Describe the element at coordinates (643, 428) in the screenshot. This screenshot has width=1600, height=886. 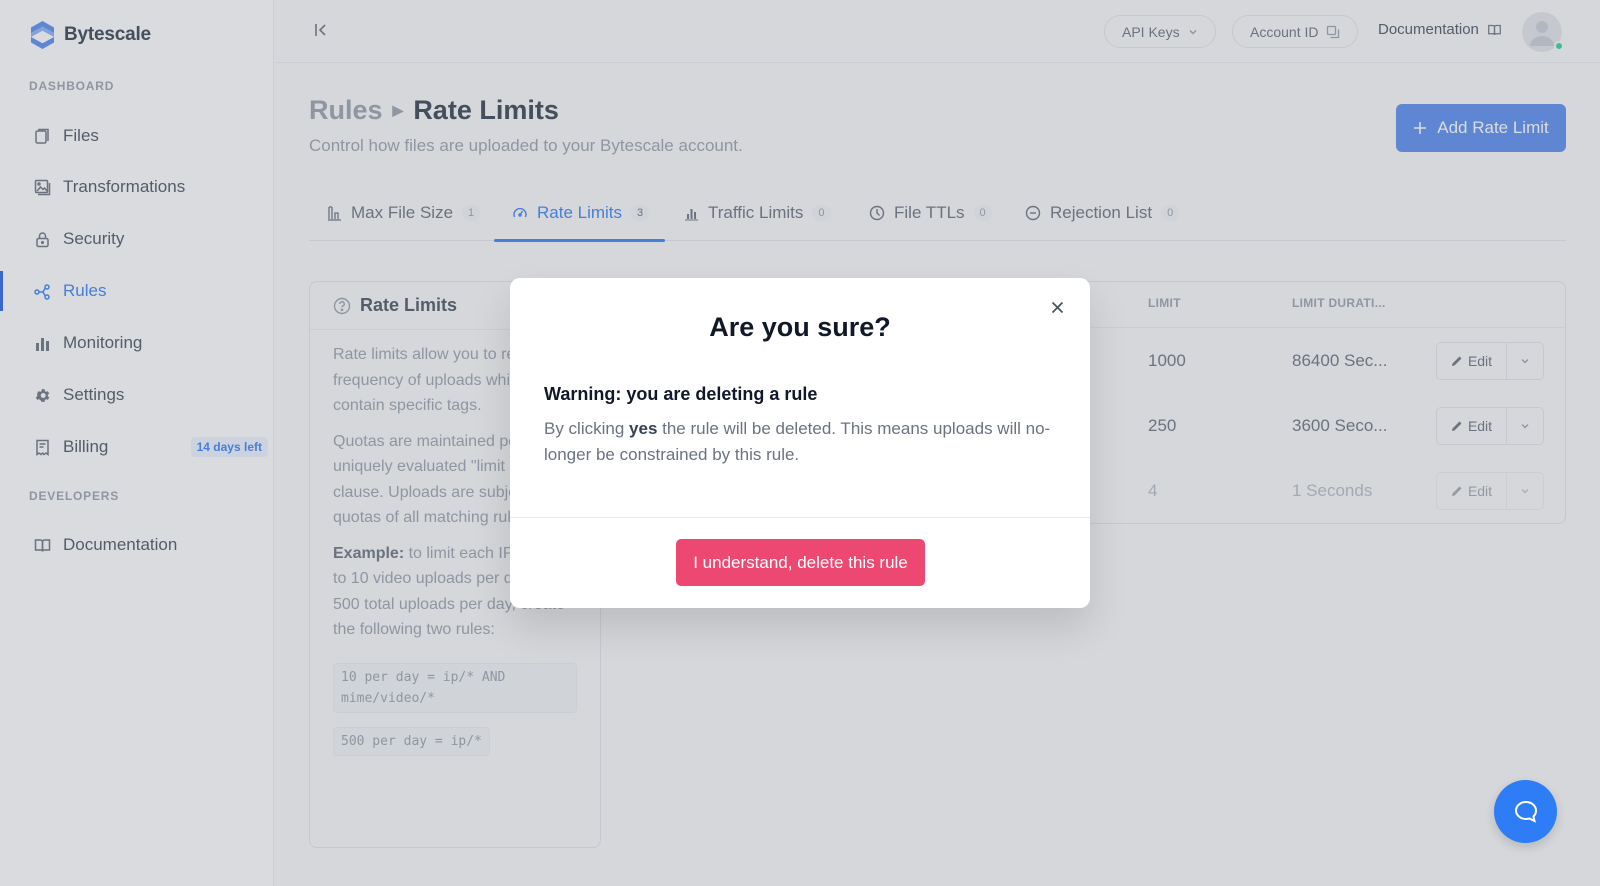
I see `modal-text-bold: yes` at that location.